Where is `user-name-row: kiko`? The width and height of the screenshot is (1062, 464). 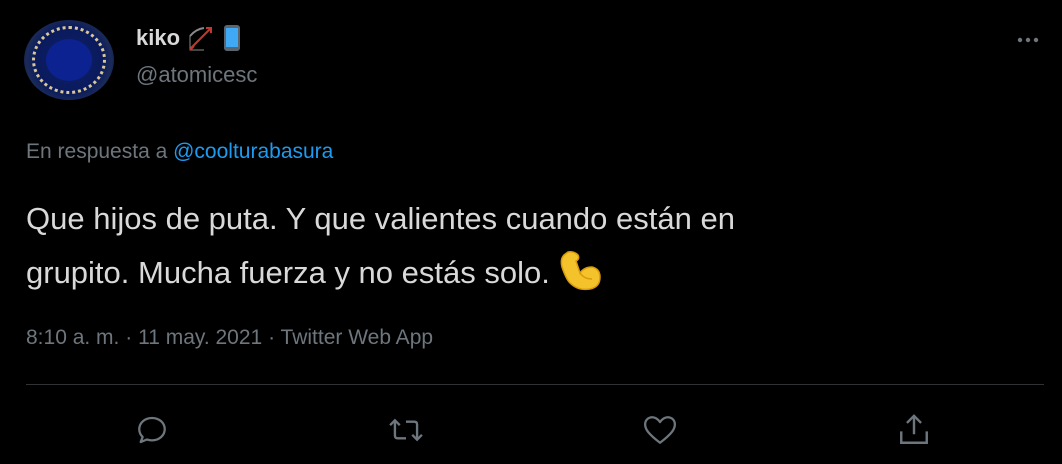
user-name-row: kiko is located at coordinates (192, 38).